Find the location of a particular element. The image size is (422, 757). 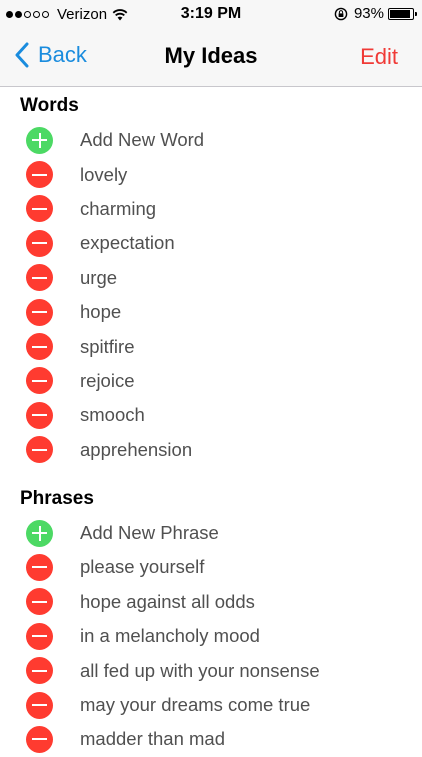

list-item-label: lovely is located at coordinates (104, 174).